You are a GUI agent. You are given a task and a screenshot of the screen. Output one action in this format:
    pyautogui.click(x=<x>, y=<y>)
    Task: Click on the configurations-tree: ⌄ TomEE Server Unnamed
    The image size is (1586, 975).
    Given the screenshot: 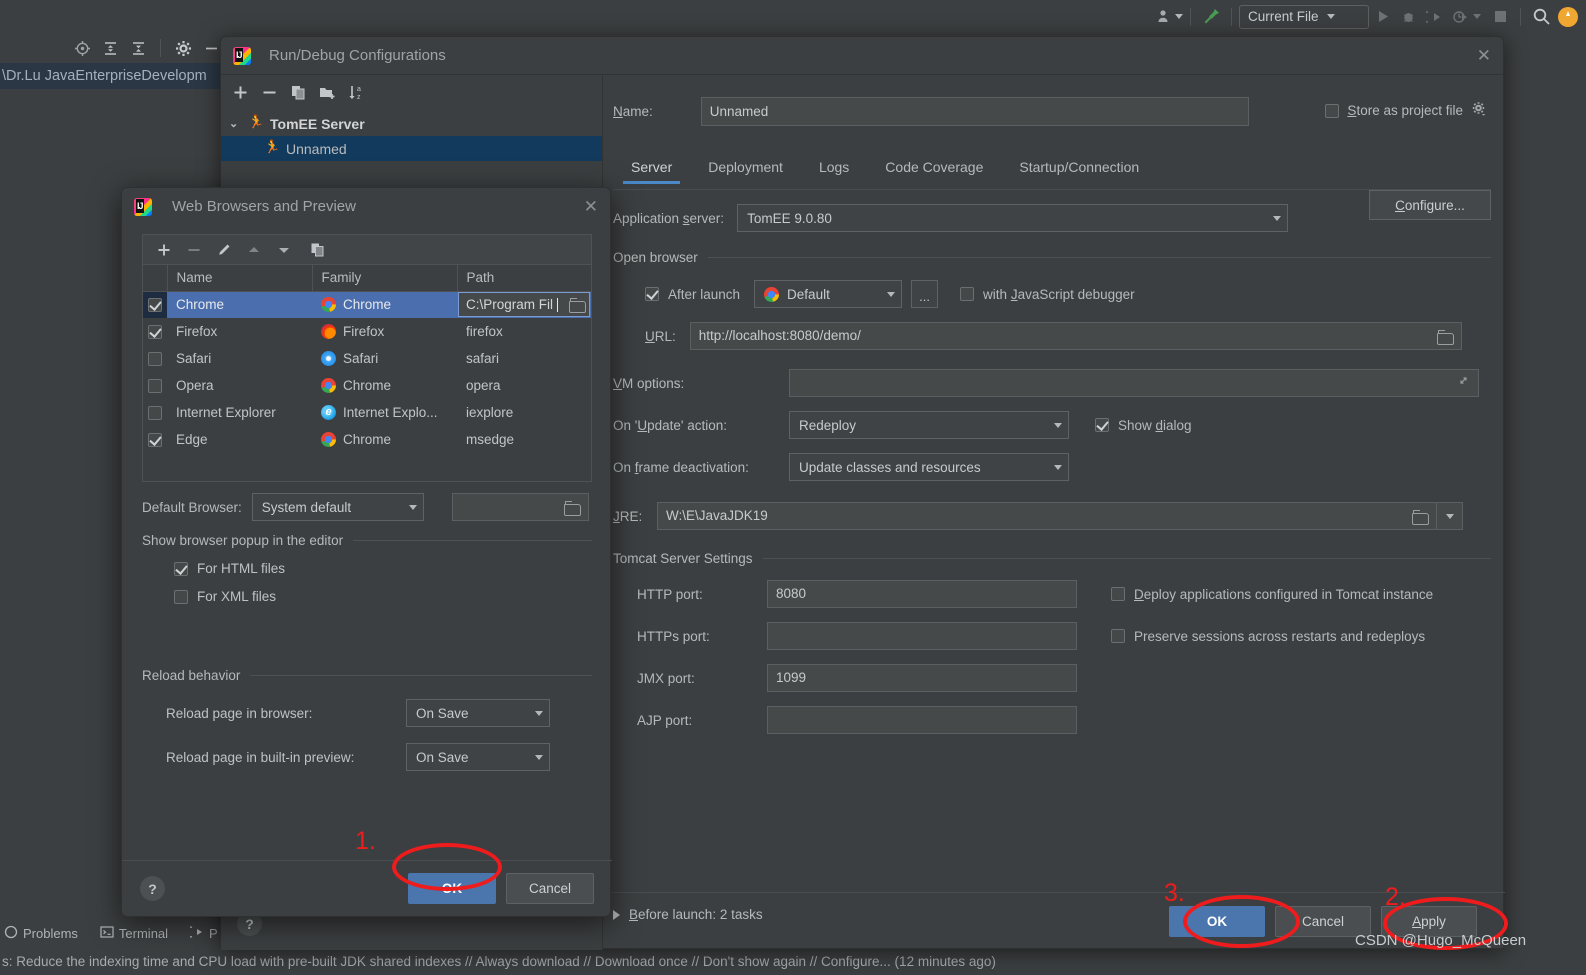 What is the action you would take?
    pyautogui.click(x=411, y=135)
    